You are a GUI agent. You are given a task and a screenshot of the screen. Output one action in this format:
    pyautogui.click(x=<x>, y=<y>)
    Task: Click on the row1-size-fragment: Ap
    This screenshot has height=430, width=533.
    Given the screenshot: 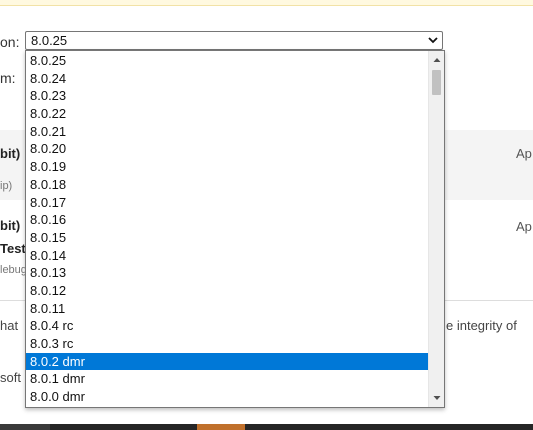 What is the action you would take?
    pyautogui.click(x=524, y=153)
    